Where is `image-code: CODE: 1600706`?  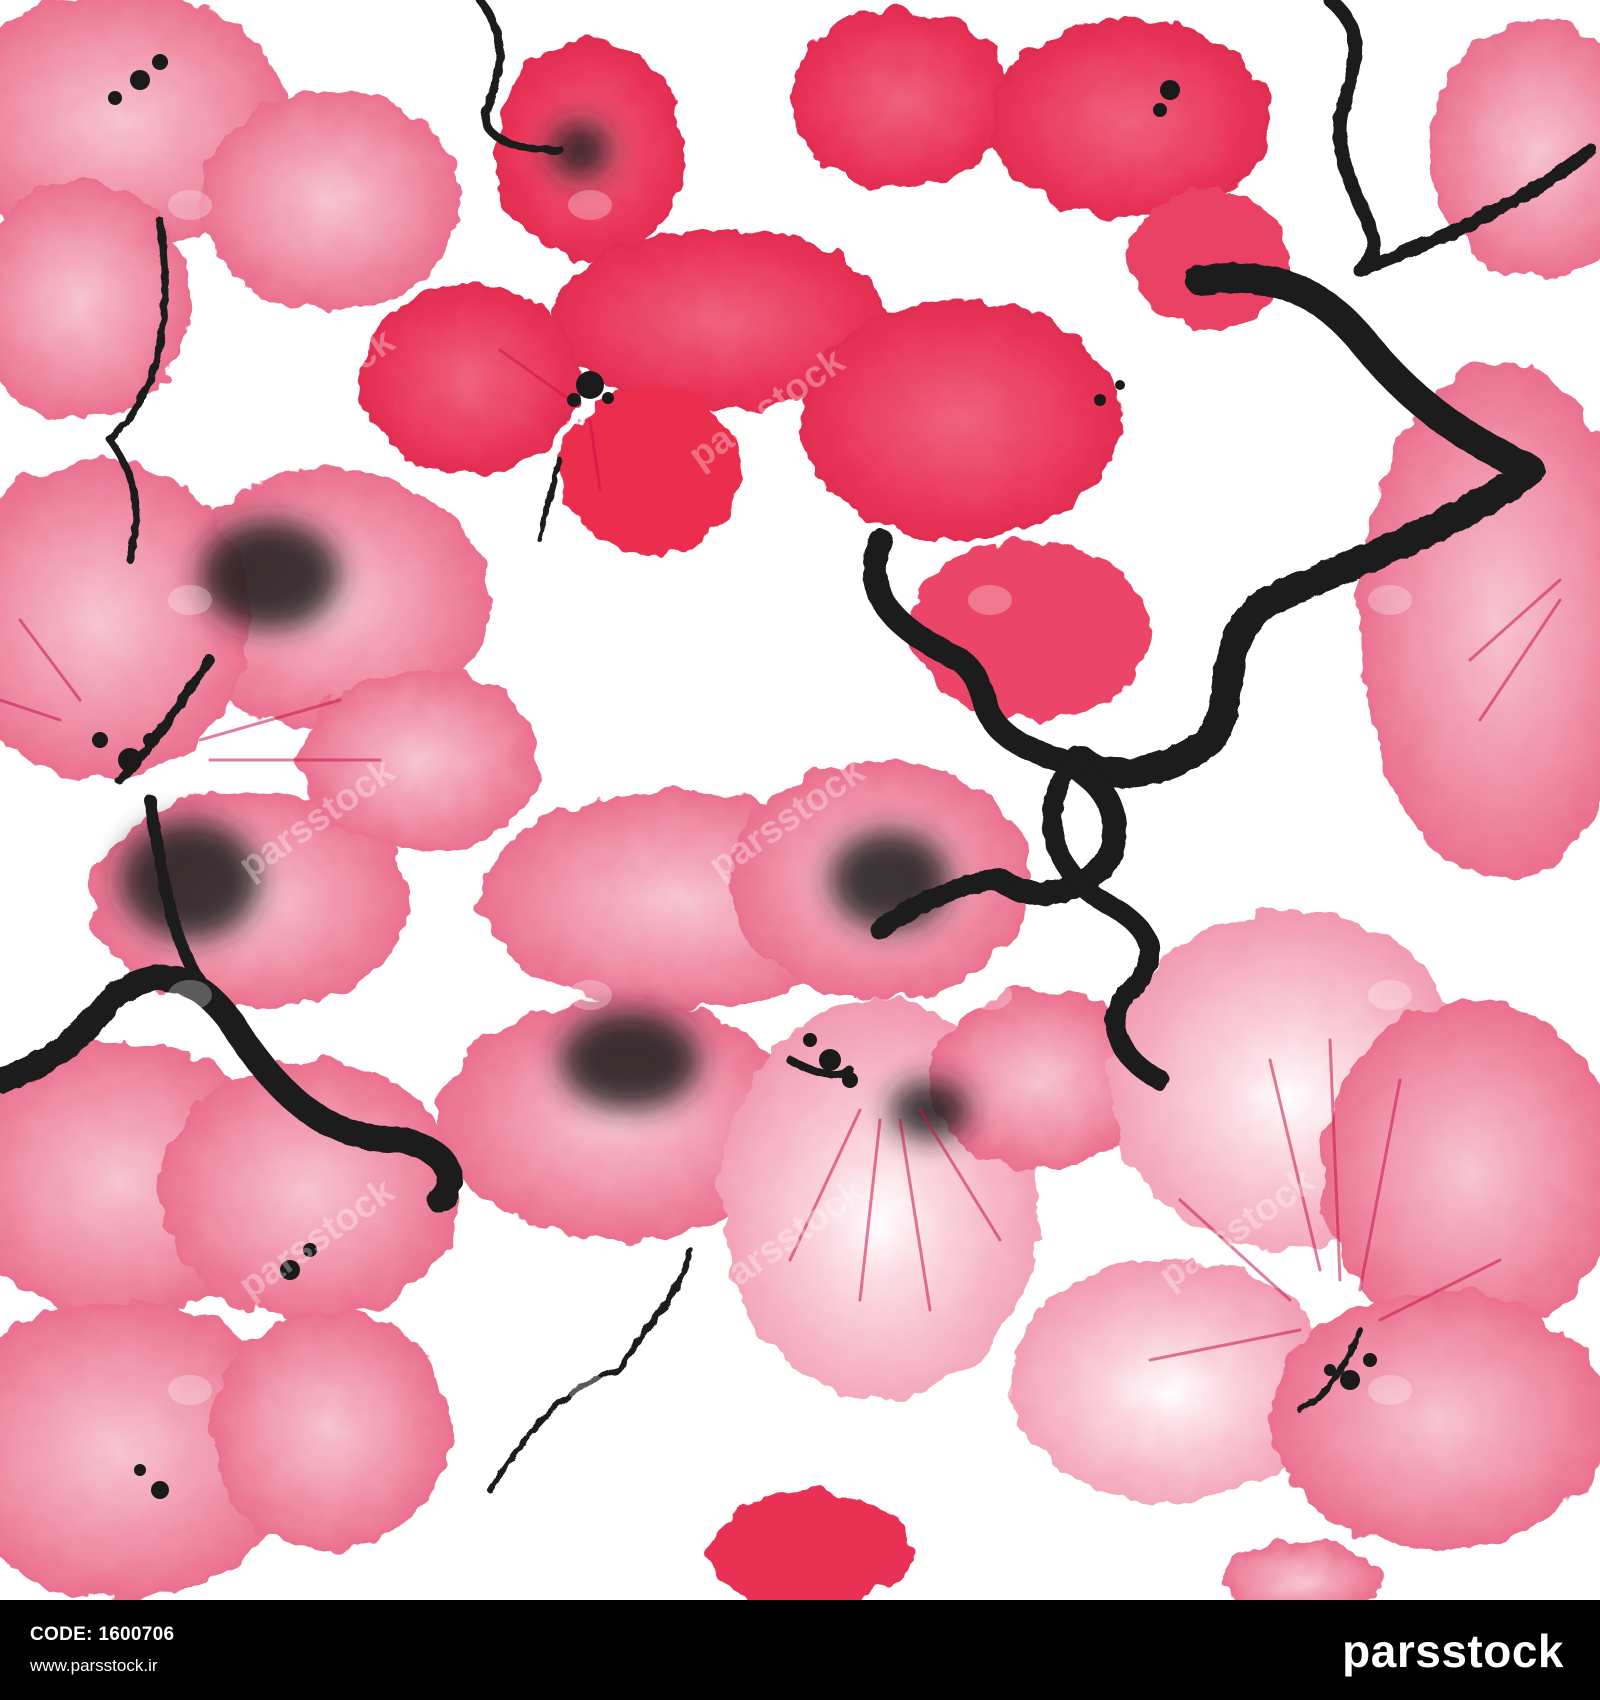 image-code: CODE: 1600706 is located at coordinates (102, 1635).